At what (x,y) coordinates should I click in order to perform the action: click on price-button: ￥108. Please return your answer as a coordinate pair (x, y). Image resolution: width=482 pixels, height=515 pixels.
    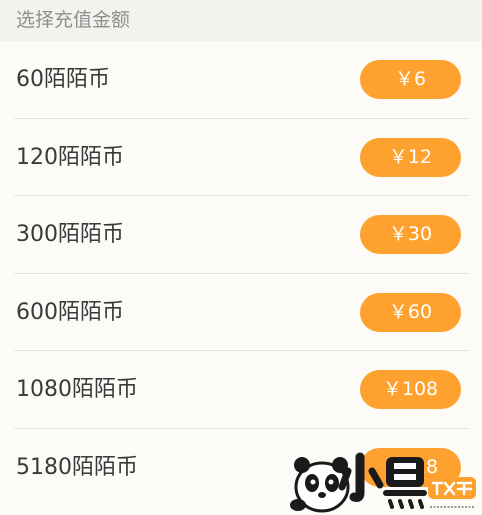
    Looking at the image, I should click on (410, 389).